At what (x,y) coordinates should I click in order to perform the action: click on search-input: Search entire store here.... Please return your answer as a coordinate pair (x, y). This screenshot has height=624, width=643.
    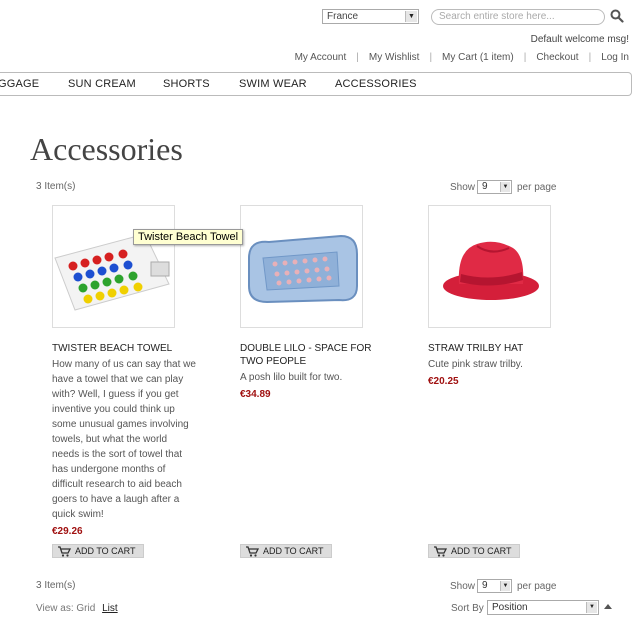
    Looking at the image, I should click on (518, 17).